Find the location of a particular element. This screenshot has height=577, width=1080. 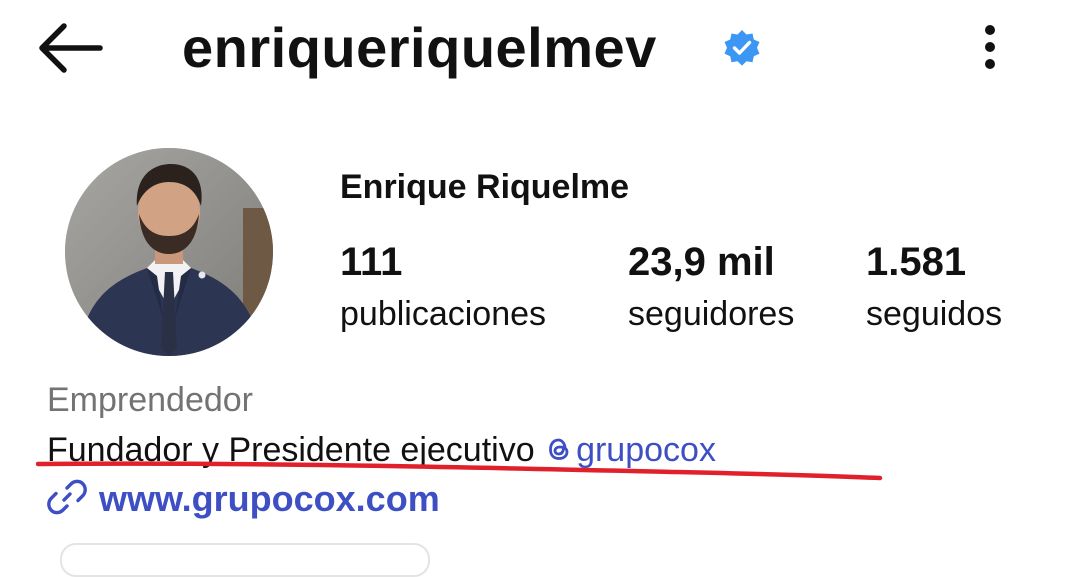

followers-count-value: 23,9 mil is located at coordinates (701, 262).